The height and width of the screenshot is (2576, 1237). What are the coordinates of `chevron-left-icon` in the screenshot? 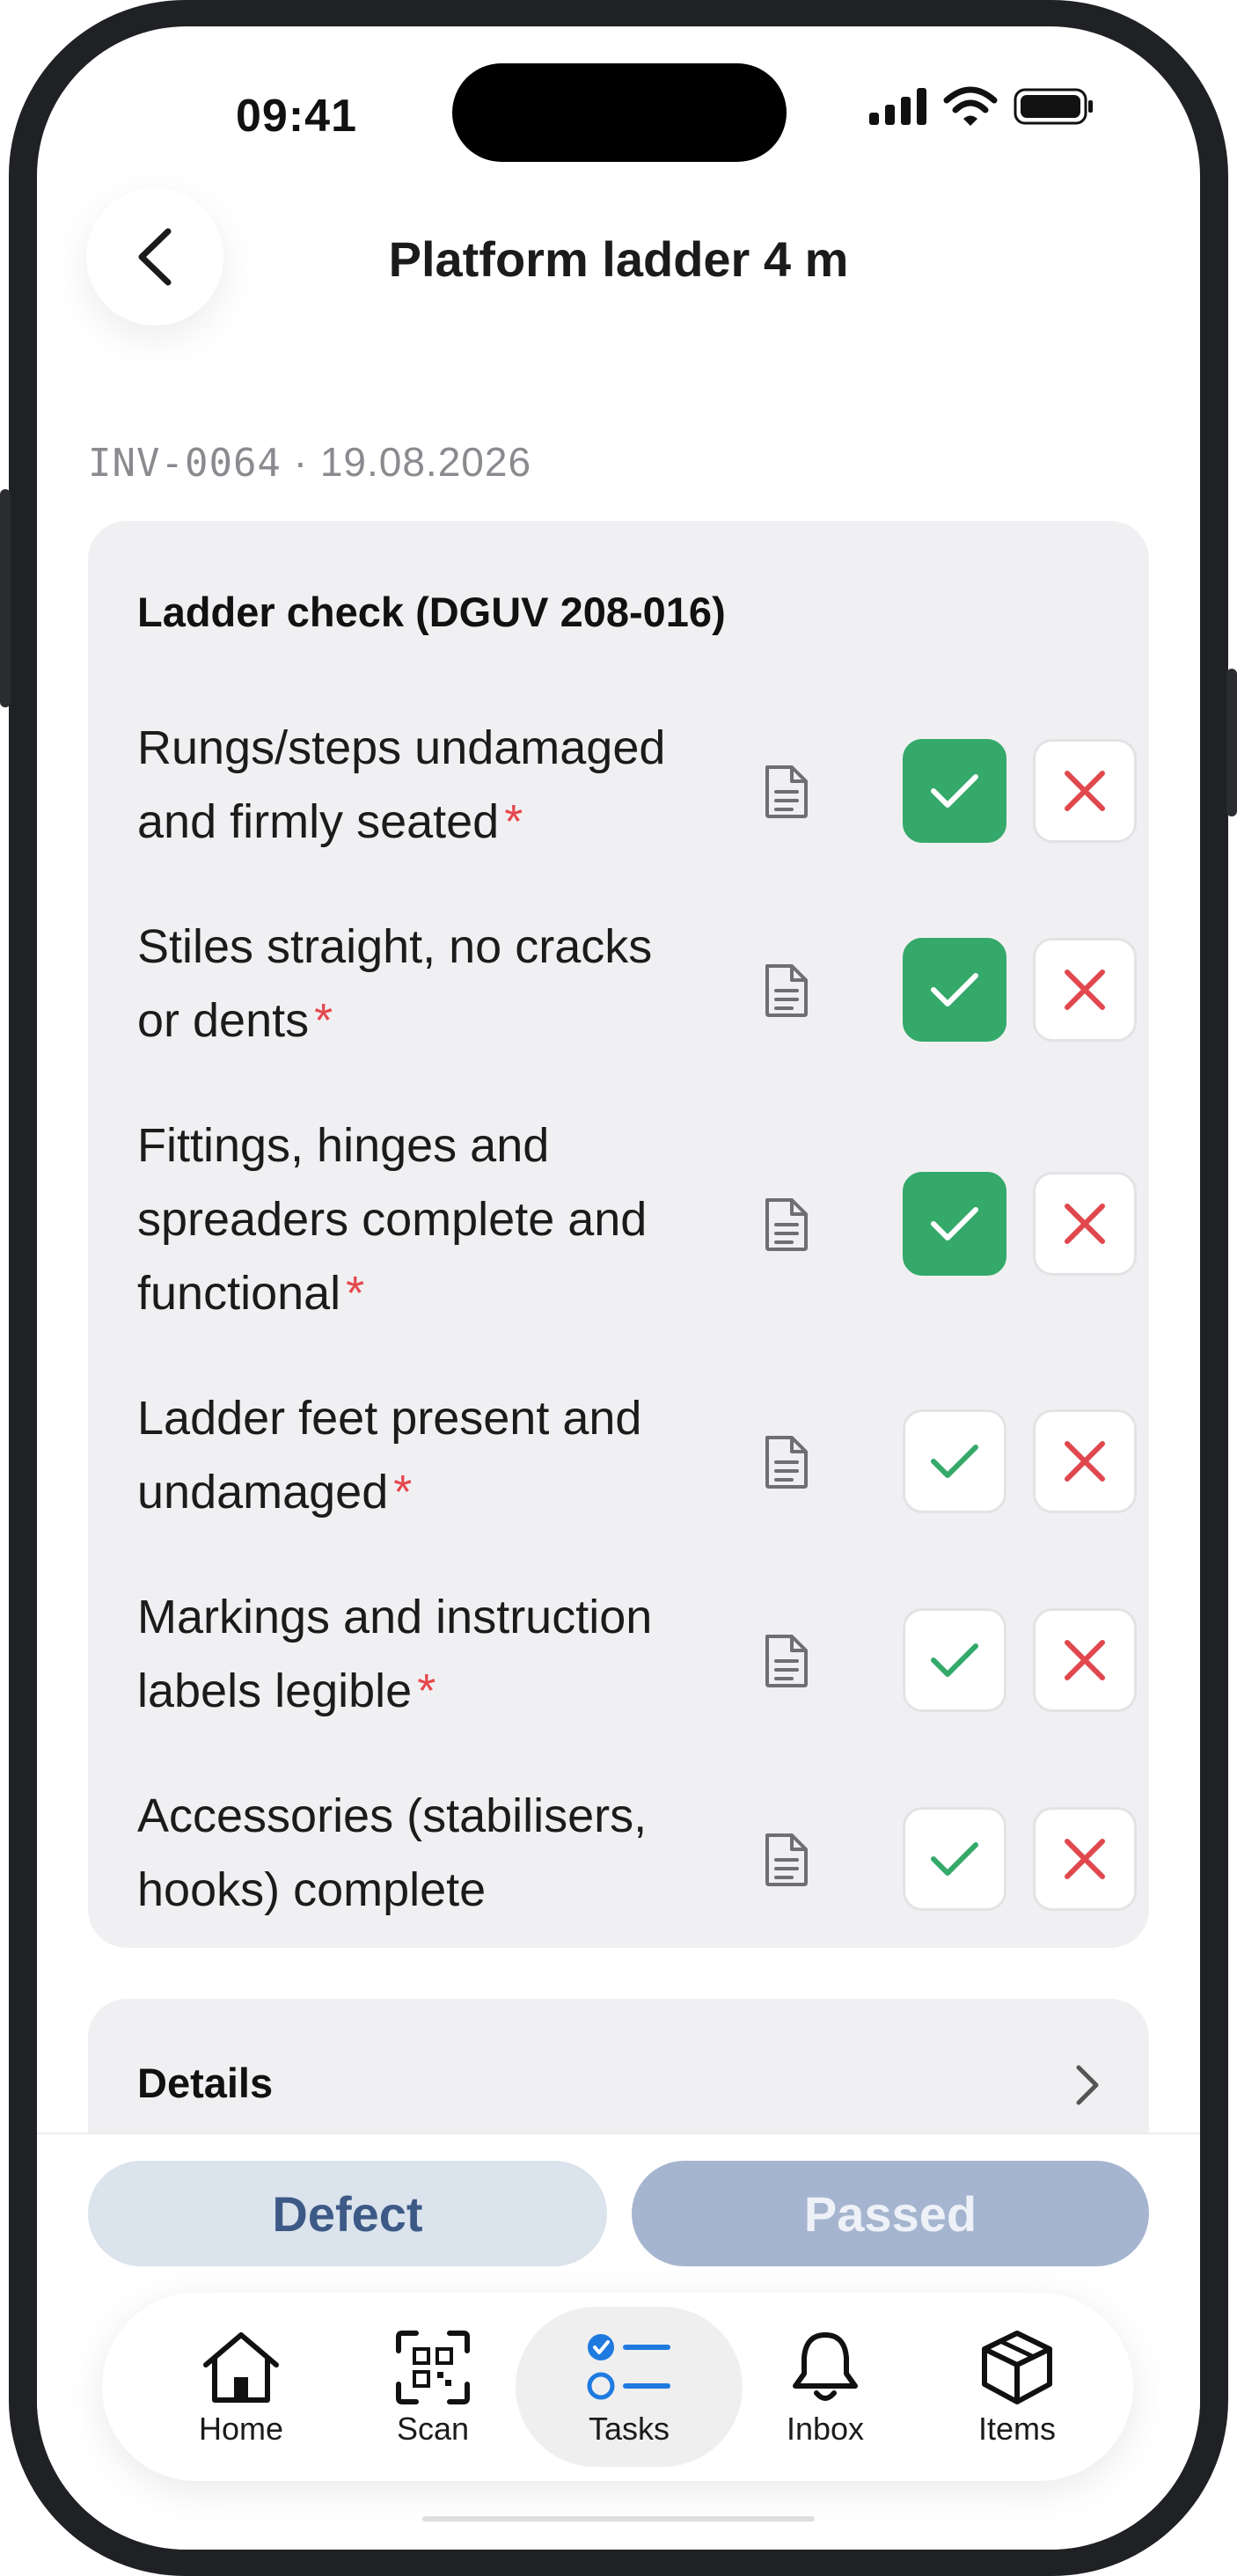 It's located at (155, 257).